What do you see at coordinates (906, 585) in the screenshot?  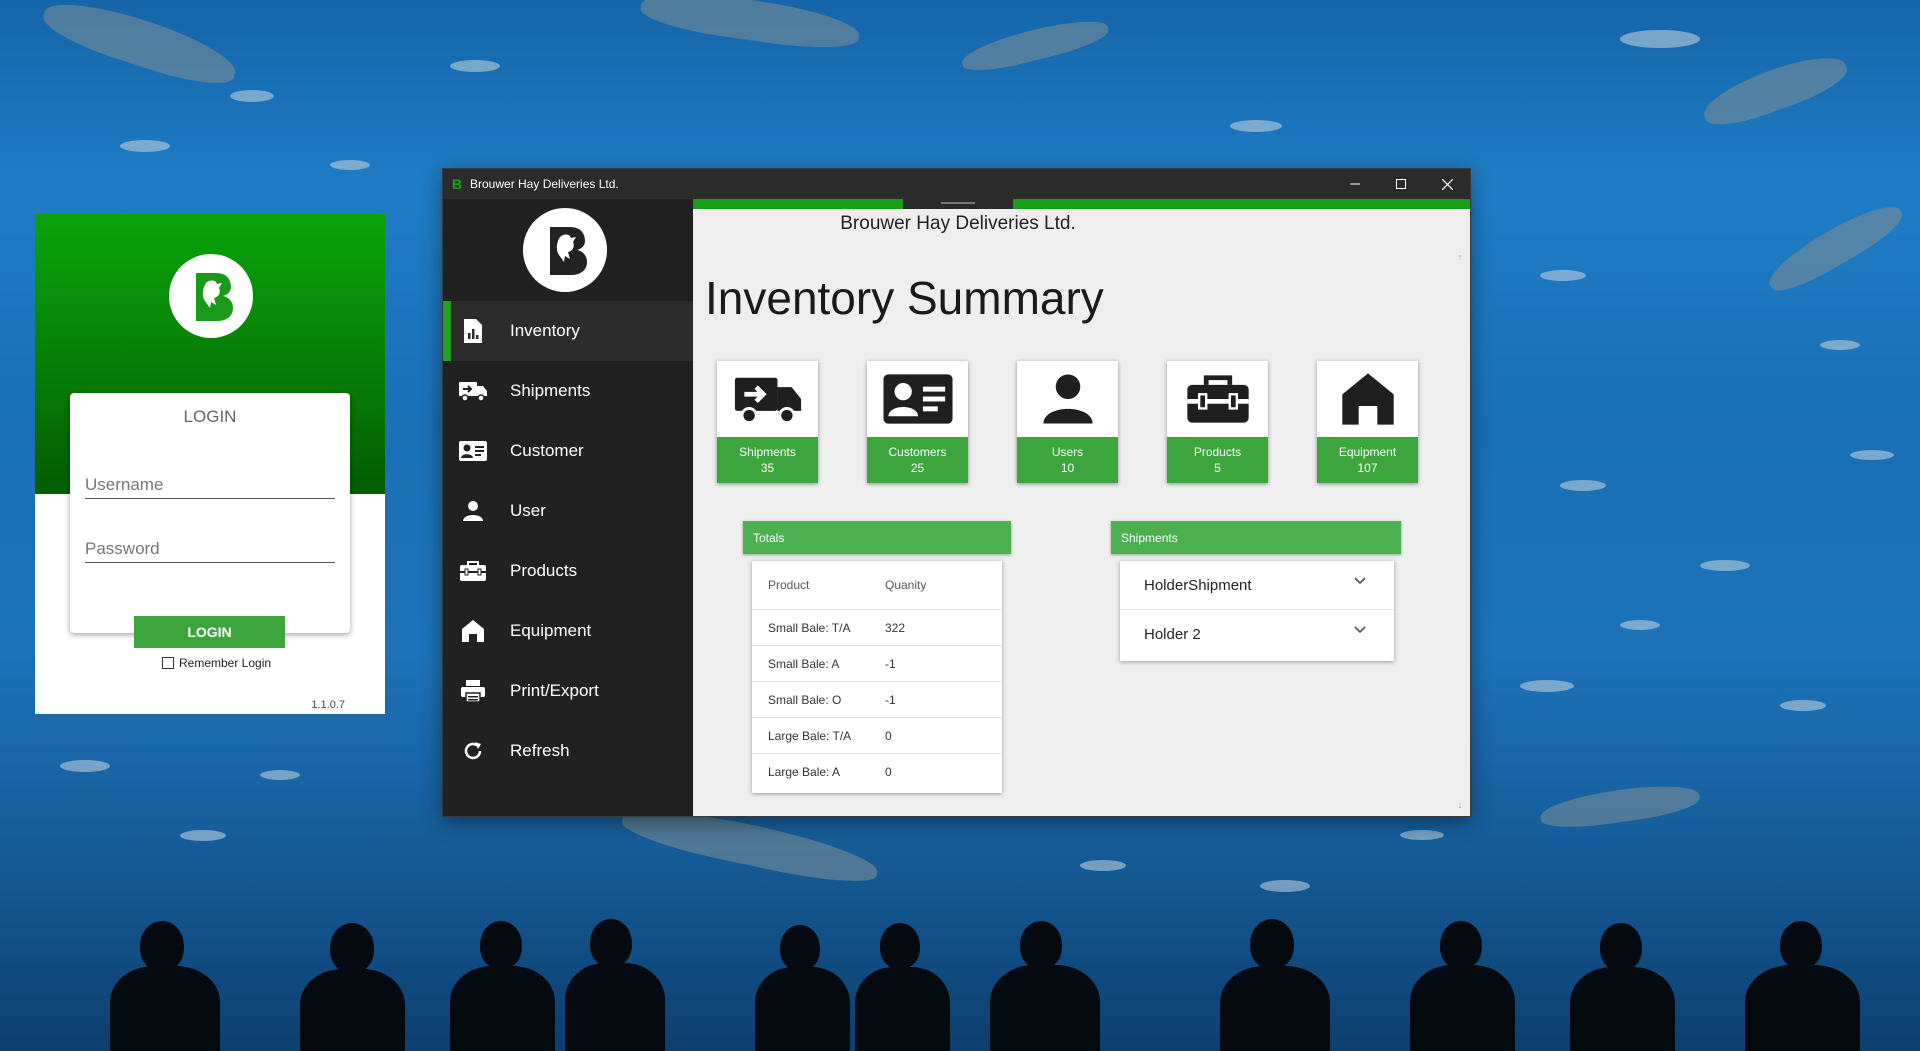 I see `column-header: Quanity` at bounding box center [906, 585].